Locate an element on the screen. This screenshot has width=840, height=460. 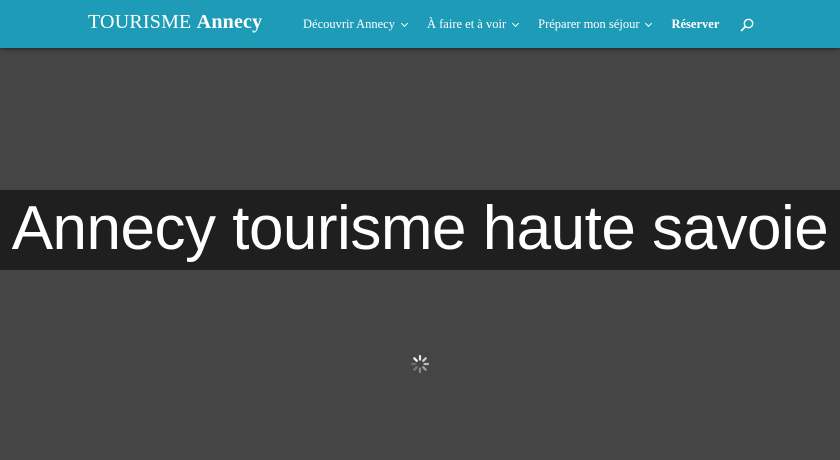
menu-item-a-faire-et-a-voir: À faire et à voir is located at coordinates (473, 24).